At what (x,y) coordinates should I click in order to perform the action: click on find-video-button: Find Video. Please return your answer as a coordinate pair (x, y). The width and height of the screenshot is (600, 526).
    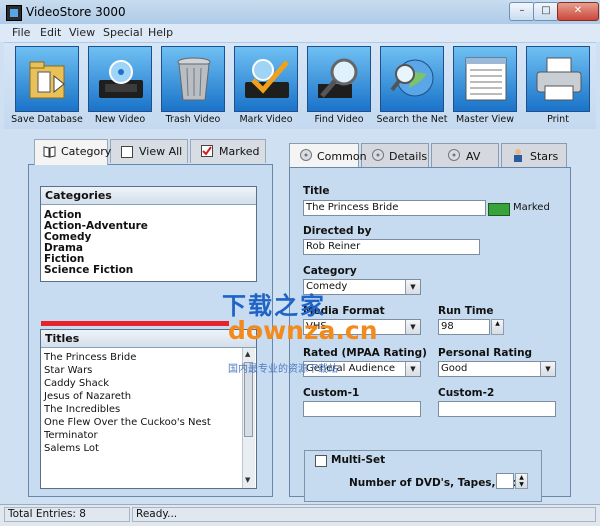
    Looking at the image, I should click on (339, 86).